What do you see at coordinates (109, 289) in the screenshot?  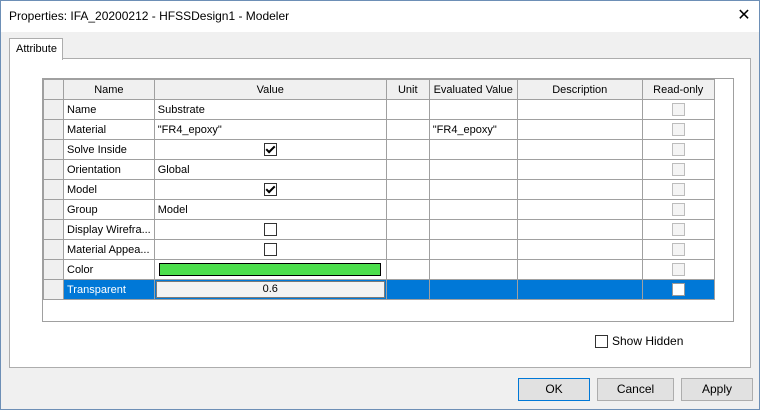 I see `property-name: Transparent` at bounding box center [109, 289].